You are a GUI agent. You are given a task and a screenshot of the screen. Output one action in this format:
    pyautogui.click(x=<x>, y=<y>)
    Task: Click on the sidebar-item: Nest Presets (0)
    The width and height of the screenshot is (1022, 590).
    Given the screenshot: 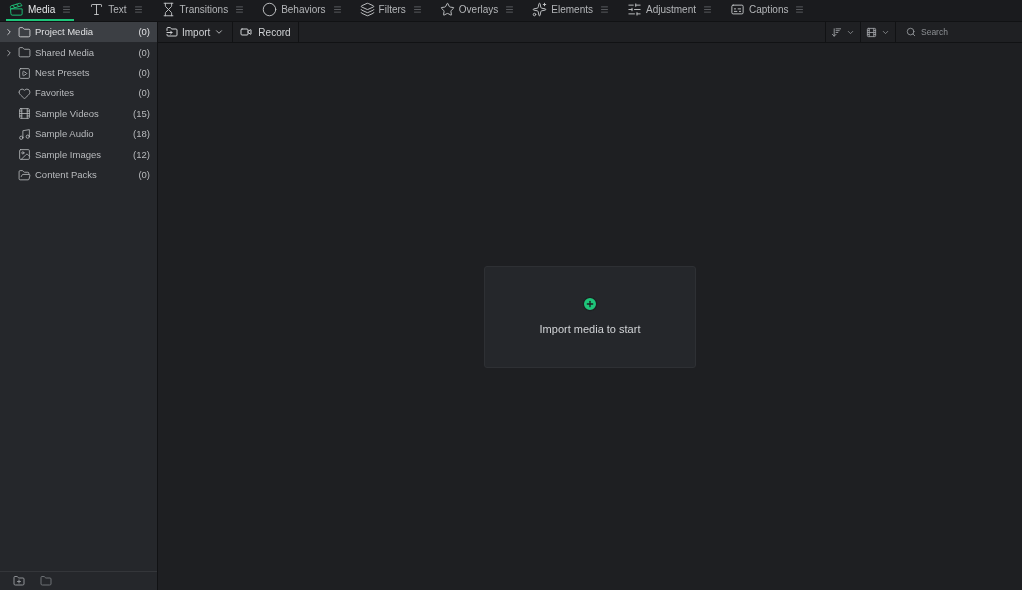 What is the action you would take?
    pyautogui.click(x=78, y=73)
    